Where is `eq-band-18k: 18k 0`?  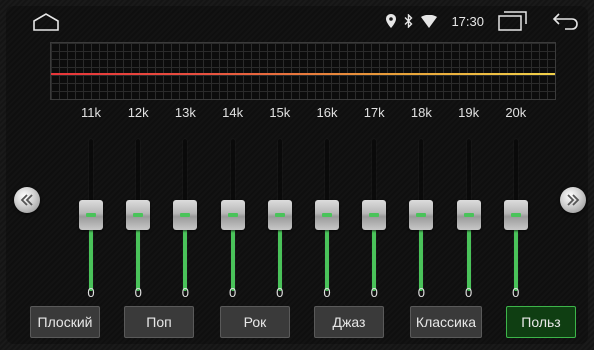
eq-band-18k: 18k 0 is located at coordinates (421, 205).